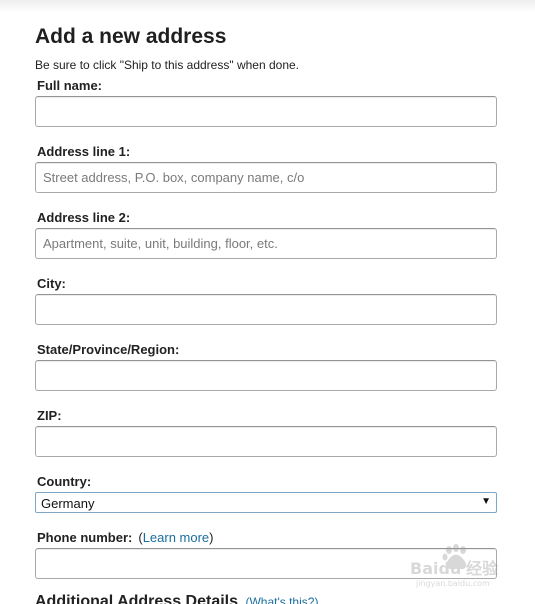 The height and width of the screenshot is (604, 535). I want to click on zip-field, so click(266, 441).